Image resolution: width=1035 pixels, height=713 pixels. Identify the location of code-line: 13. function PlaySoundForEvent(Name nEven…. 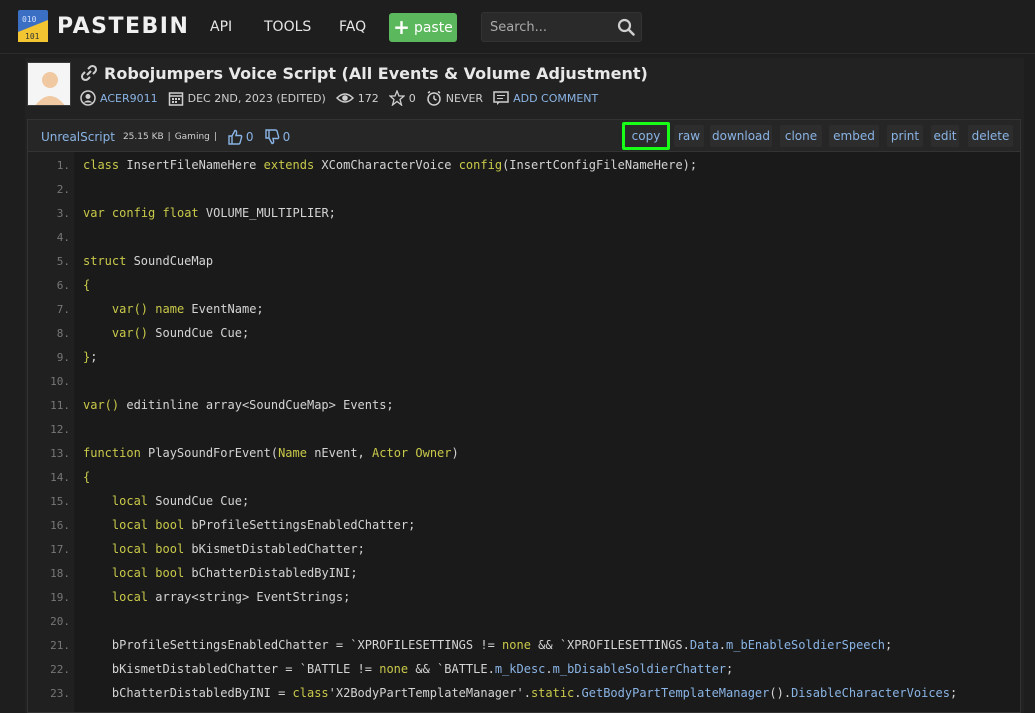
(525, 453).